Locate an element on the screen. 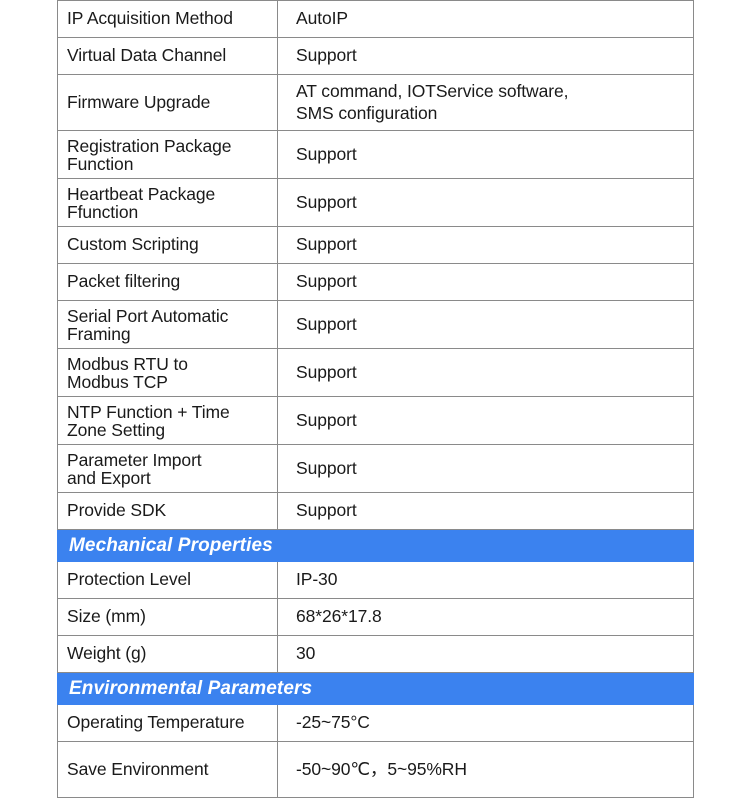 Image resolution: width=750 pixels, height=798 pixels. table-row: Parameter Import and Export Support is located at coordinates (375, 468).